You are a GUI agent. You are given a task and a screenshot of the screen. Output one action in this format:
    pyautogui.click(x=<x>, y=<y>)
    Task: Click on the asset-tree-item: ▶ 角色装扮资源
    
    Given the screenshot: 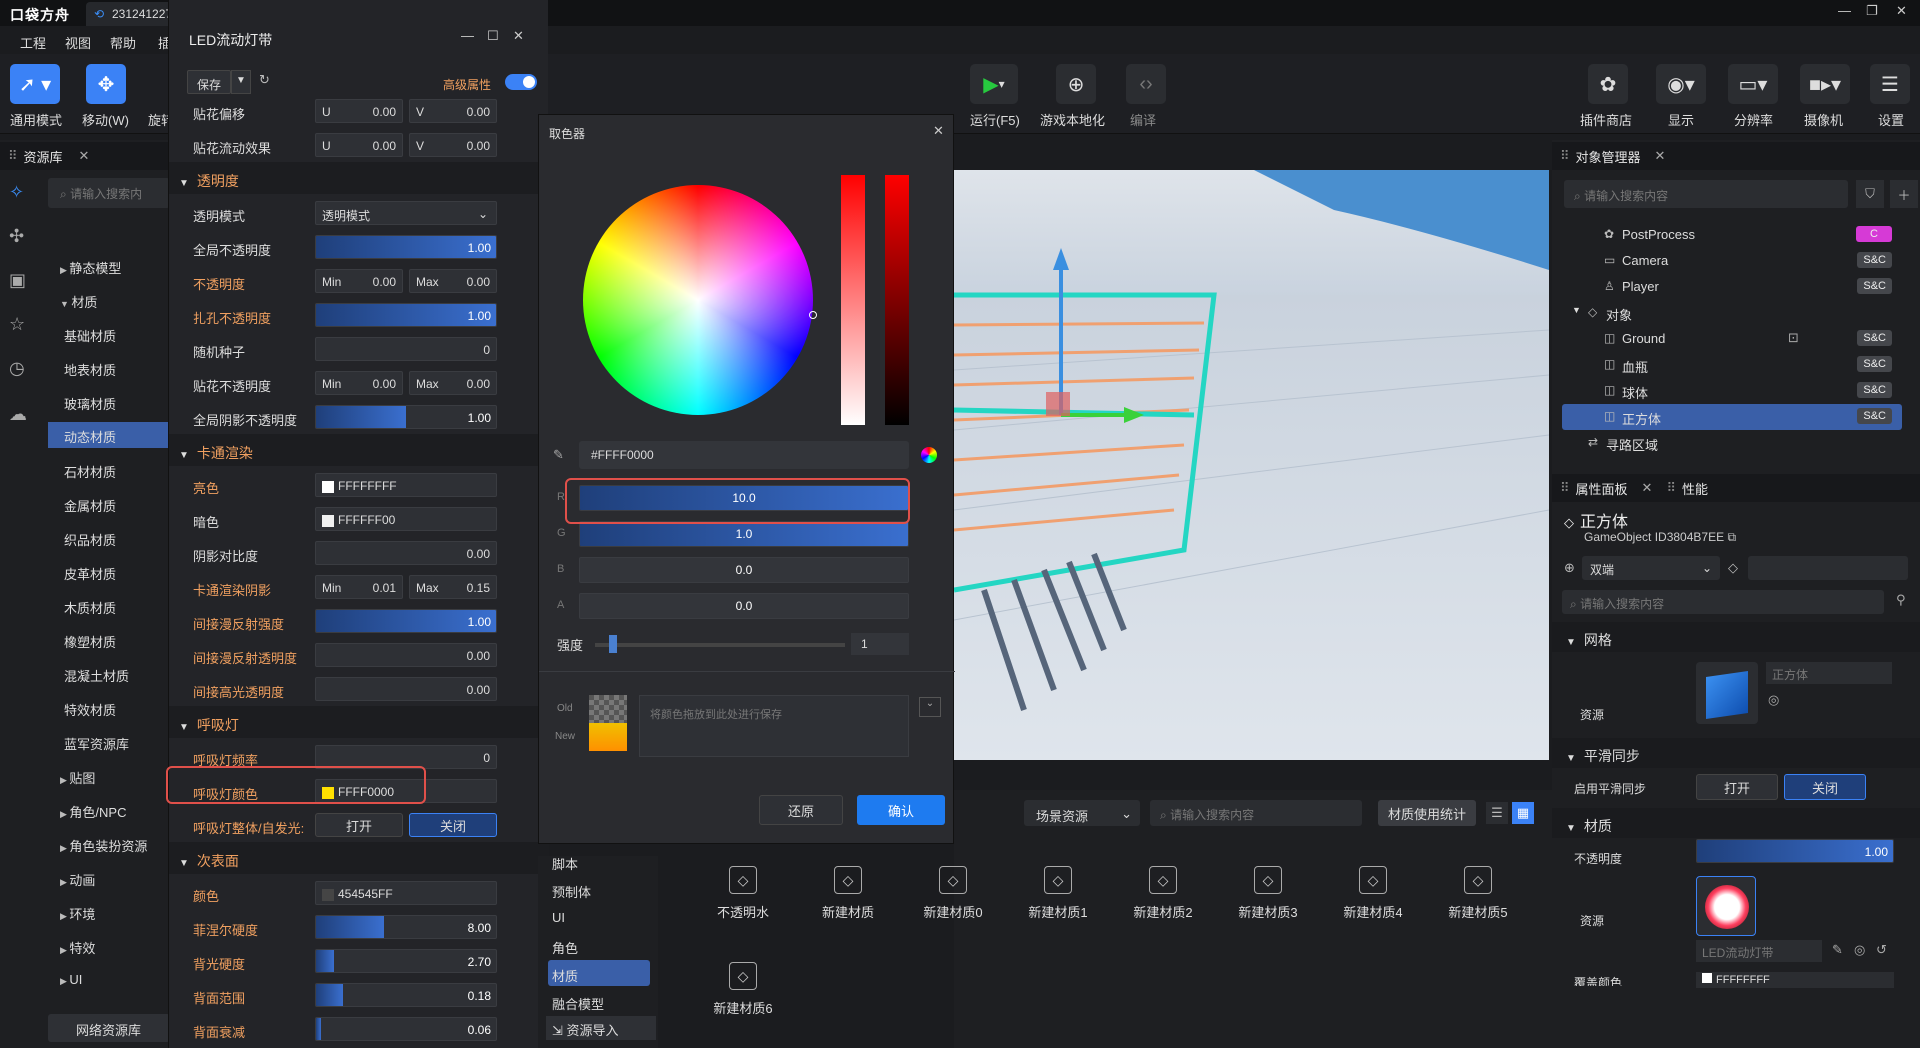 What is the action you would take?
    pyautogui.click(x=103, y=845)
    